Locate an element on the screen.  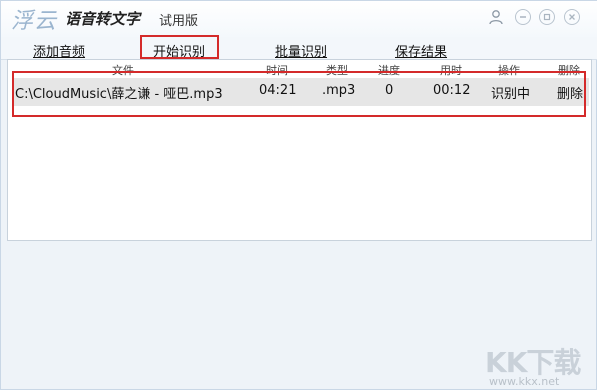
maximize-icon is located at coordinates (547, 17).